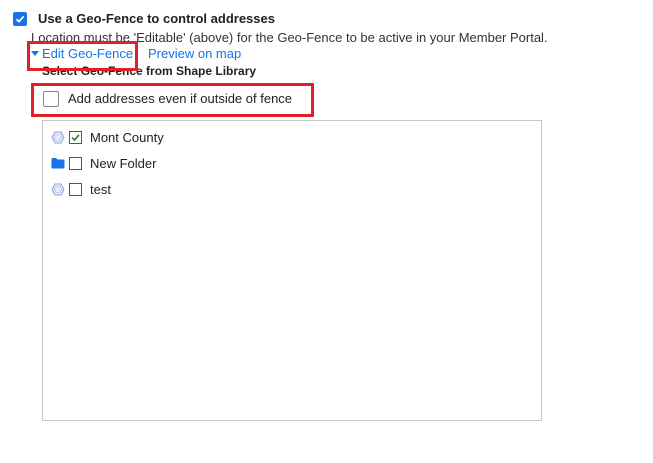 The height and width of the screenshot is (463, 653). I want to click on outside-fence-label: Add addresses even if outside of fence, so click(180, 98).